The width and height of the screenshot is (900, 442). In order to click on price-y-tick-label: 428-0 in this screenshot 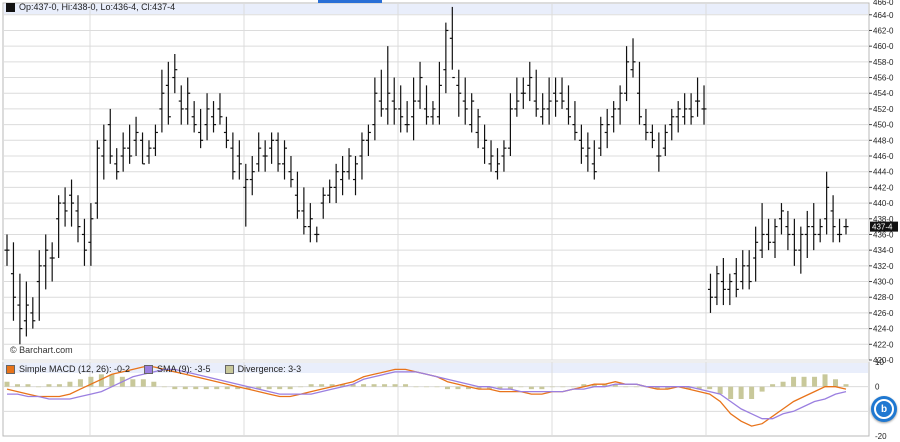, I will do `click(883, 297)`.